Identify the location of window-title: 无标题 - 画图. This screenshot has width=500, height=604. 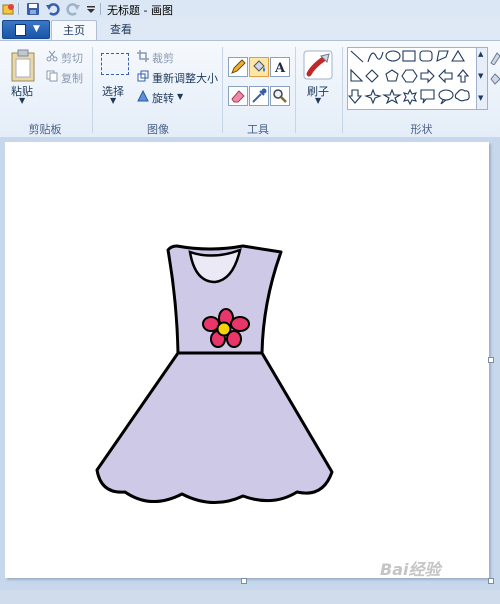
(140, 10).